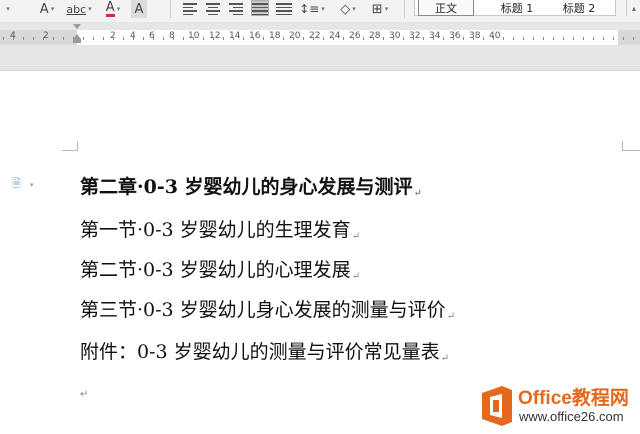 This screenshot has width=640, height=434. I want to click on ruler-number: 14, so click(235, 36).